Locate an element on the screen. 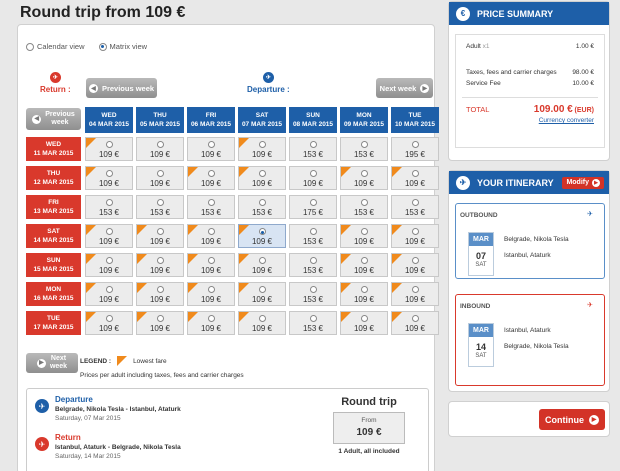 This screenshot has width=620, height=471. currency-converter-link: Currency converter is located at coordinates (566, 120).